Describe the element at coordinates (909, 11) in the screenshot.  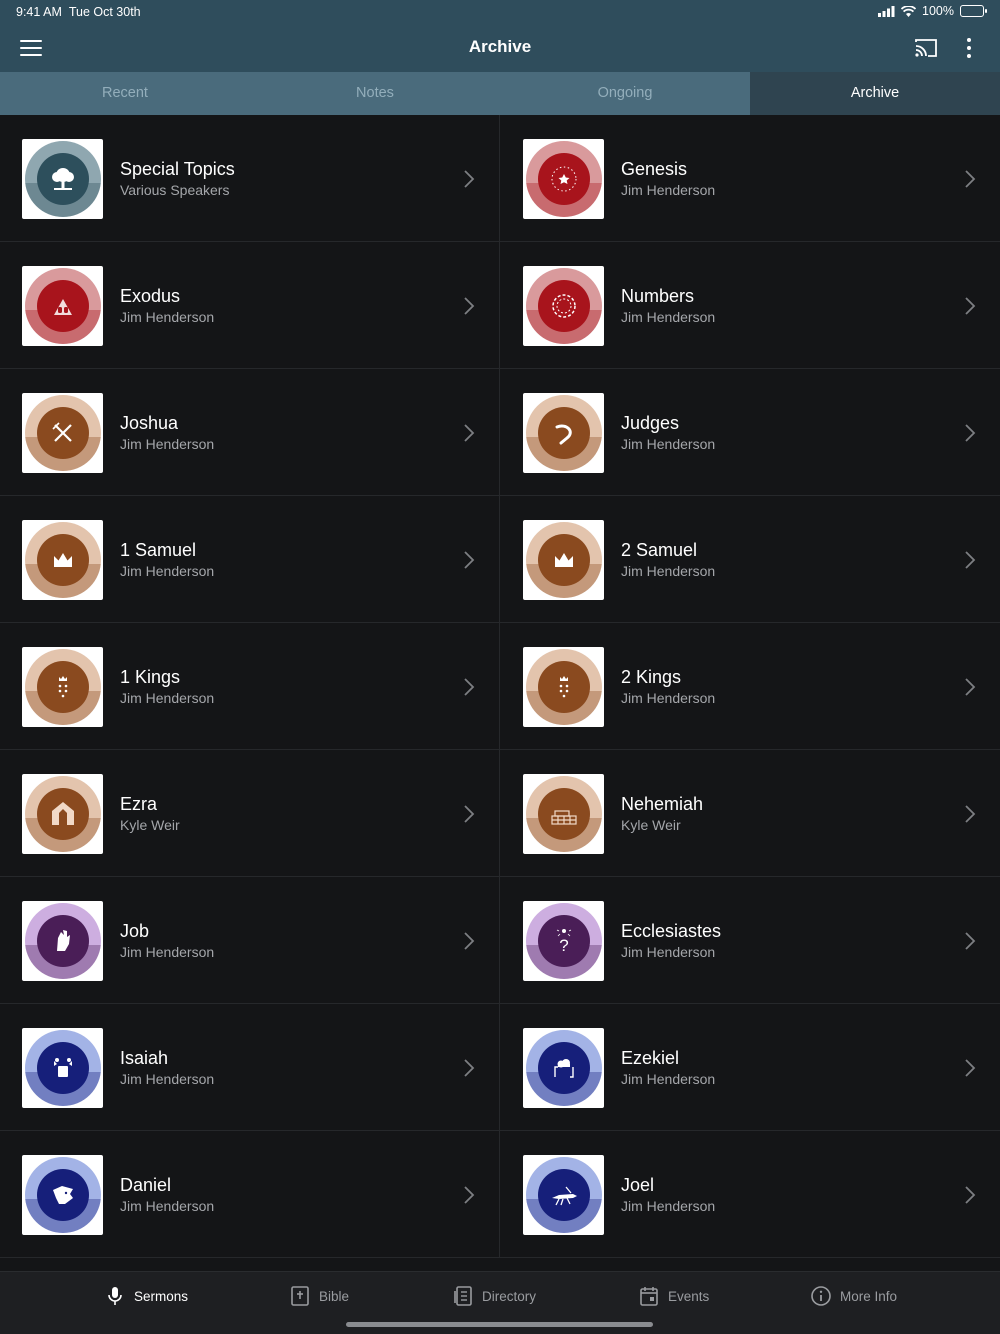
I see `wifi-icon` at that location.